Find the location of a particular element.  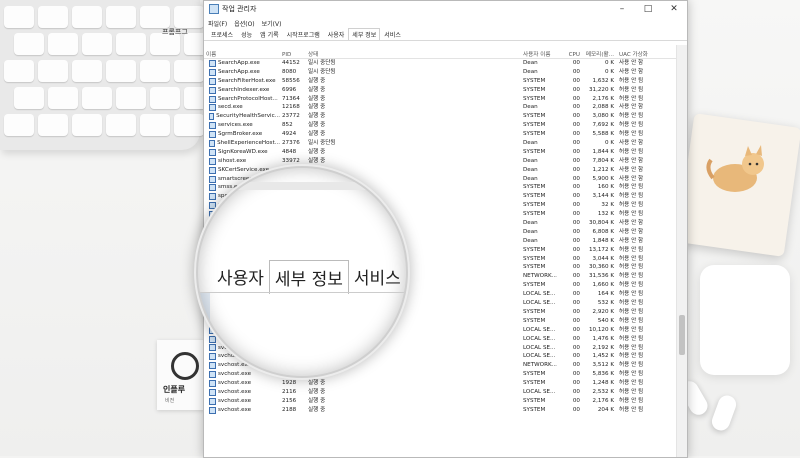

table-row: sihost.exe 33972 실행 중 Dean 00 7,804 K 사용 안 함 is located at coordinates (440, 161).